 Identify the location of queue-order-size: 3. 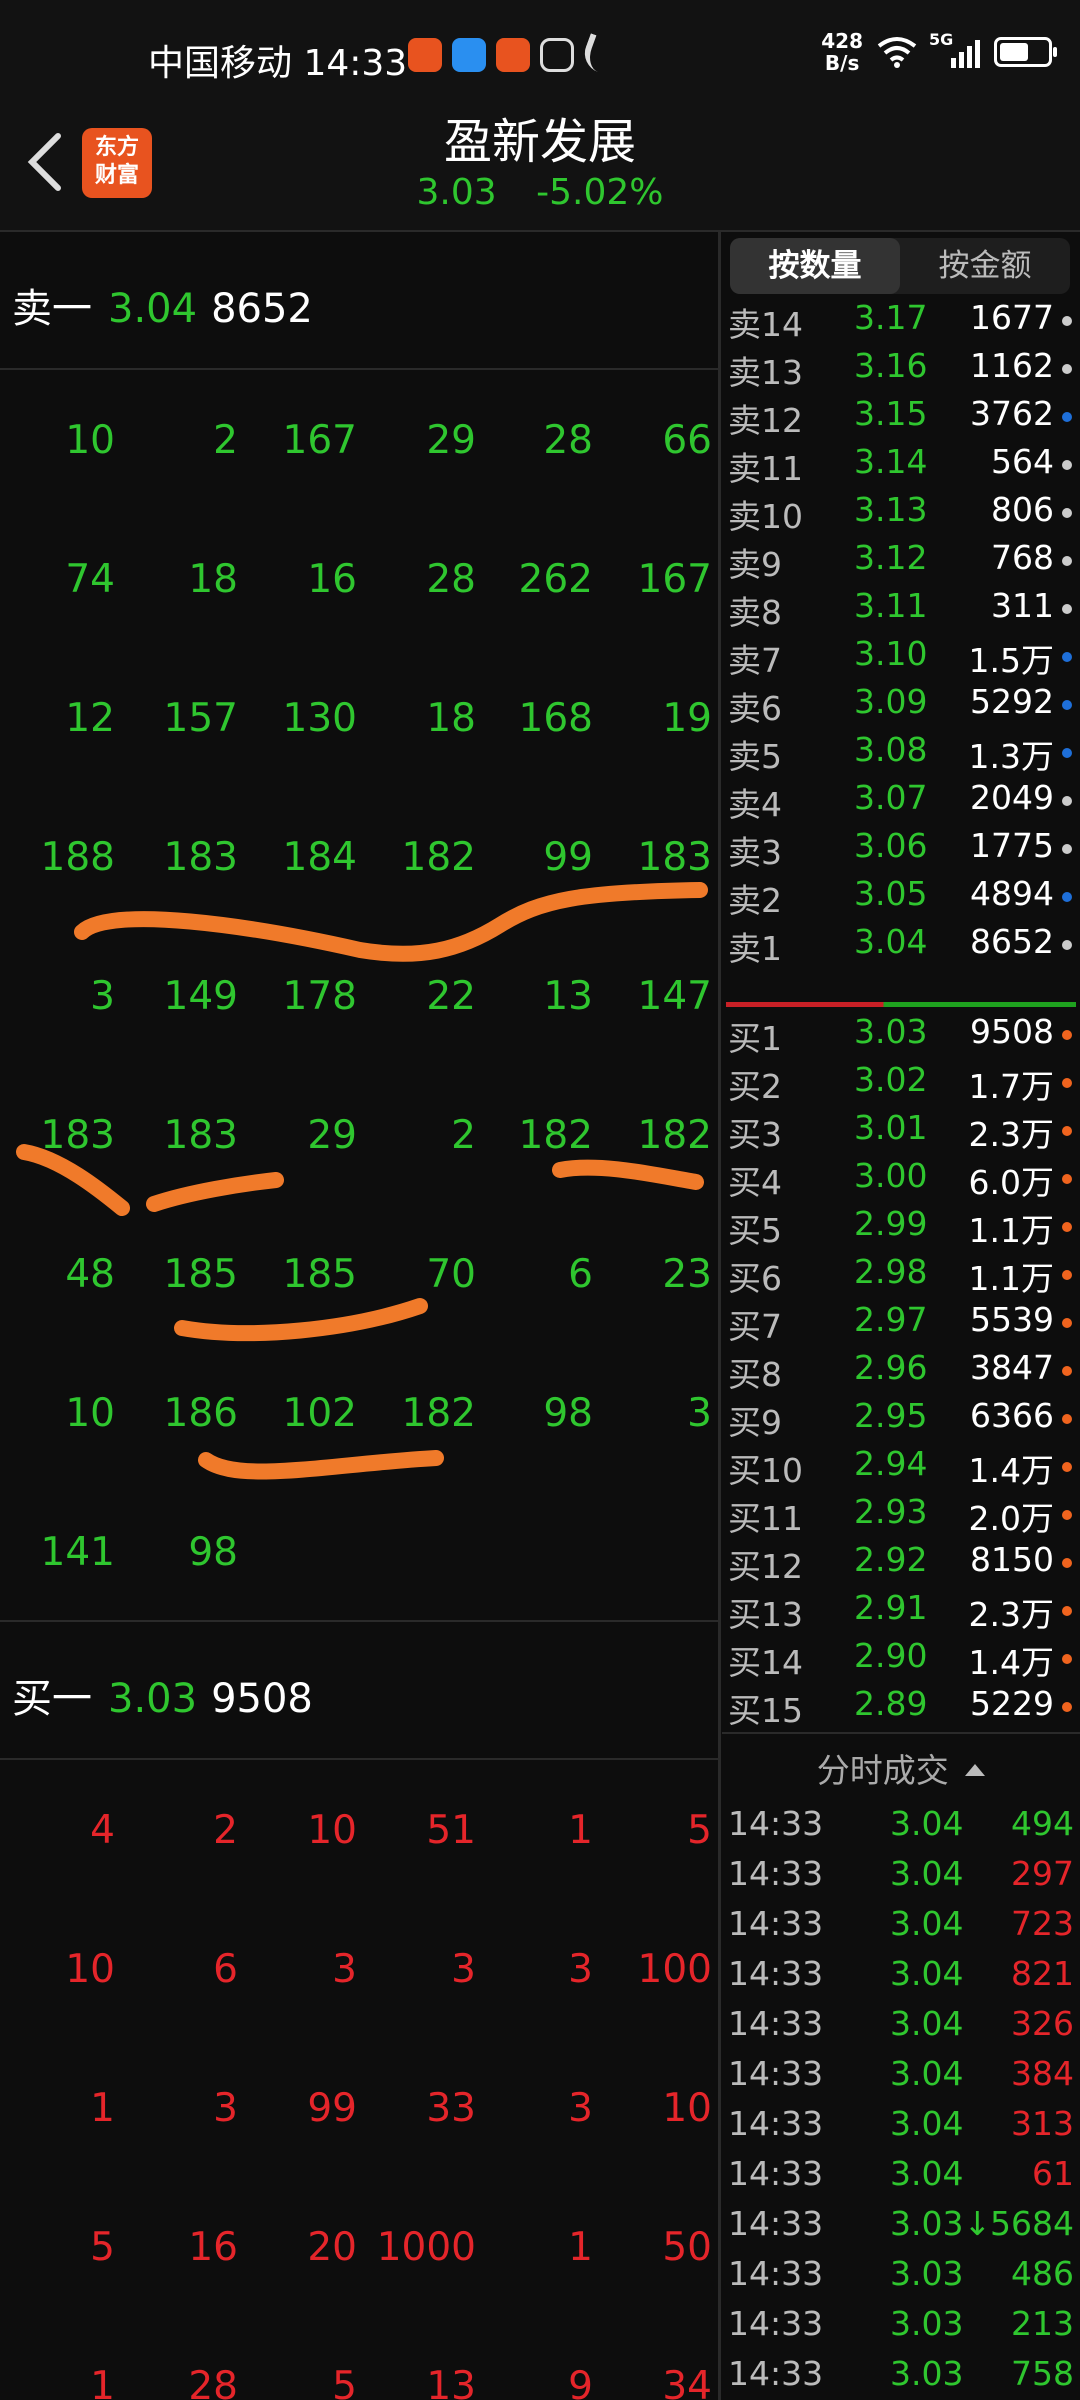
(102, 996).